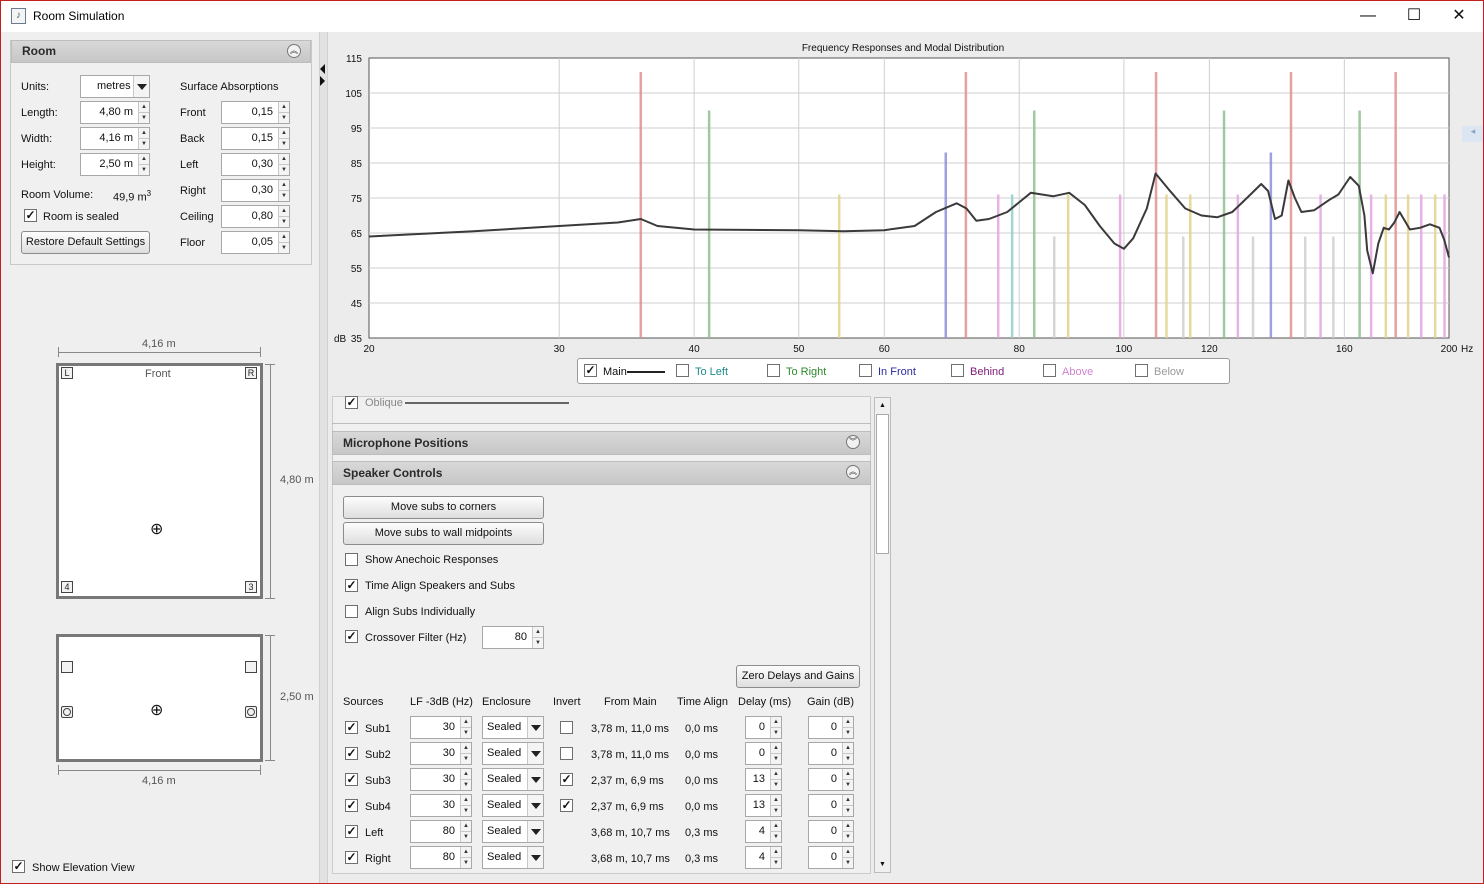 This screenshot has height=884, width=1484. I want to click on units-select: metres, so click(115, 86).